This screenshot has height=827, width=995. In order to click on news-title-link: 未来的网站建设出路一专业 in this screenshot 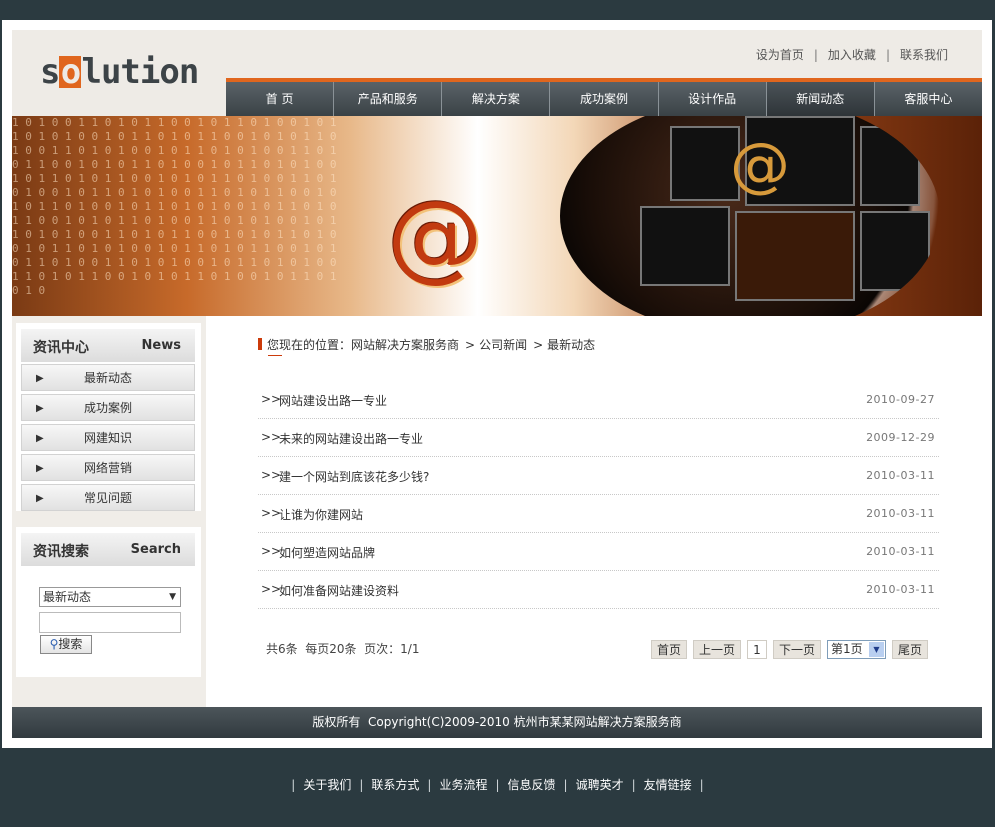, I will do `click(351, 438)`.